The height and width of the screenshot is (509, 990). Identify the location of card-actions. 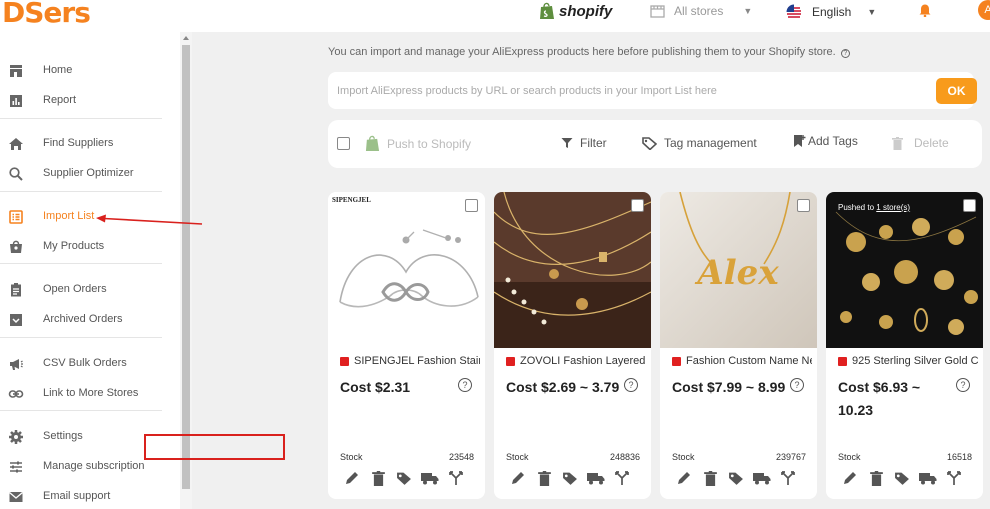
(404, 478).